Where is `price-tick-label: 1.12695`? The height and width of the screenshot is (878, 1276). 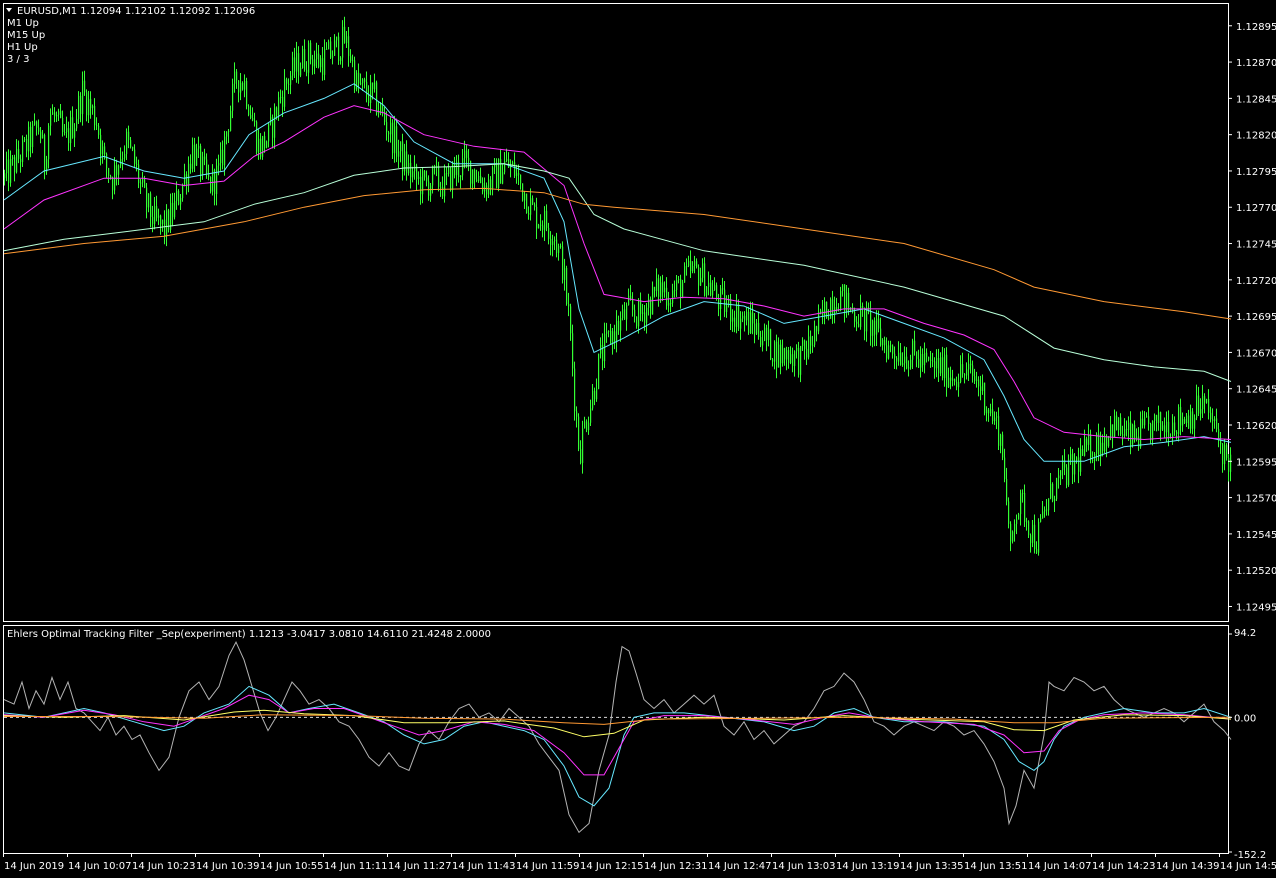
price-tick-label: 1.12695 is located at coordinates (1256, 317).